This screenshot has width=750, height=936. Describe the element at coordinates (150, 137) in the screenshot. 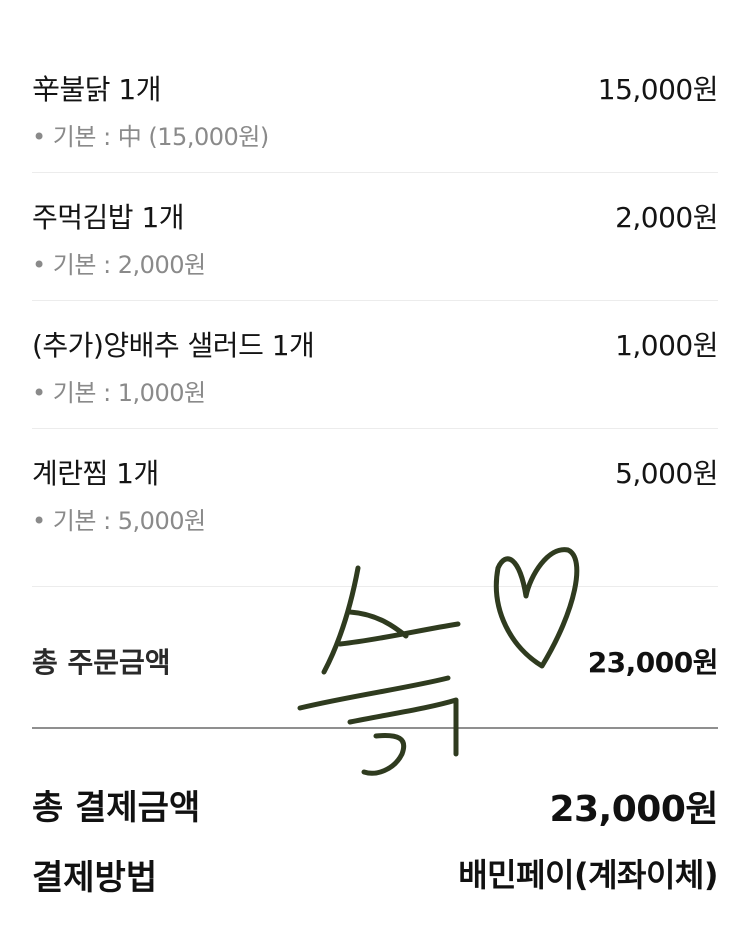

I see `item-option: • 기본 : 中 (15,000원)` at that location.